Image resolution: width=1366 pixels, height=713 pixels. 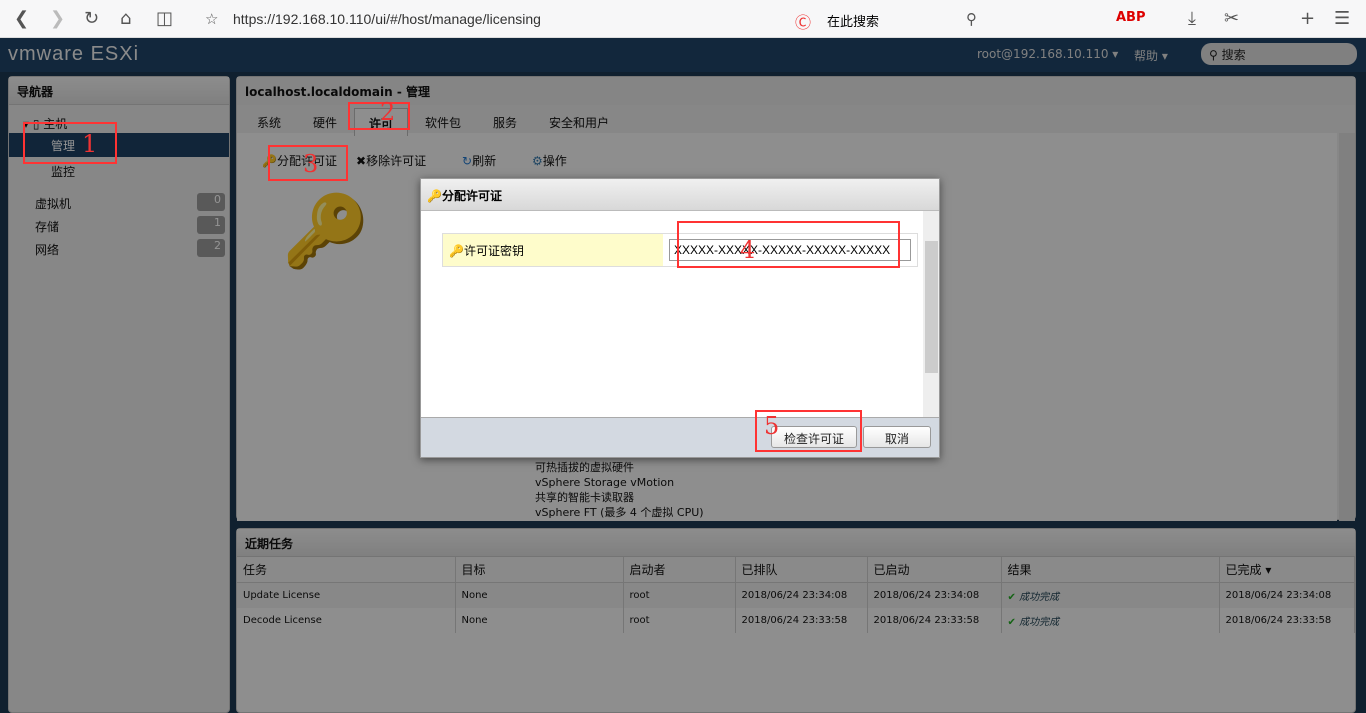 I want to click on feature-item: 共享的智能卡读取器, so click(x=584, y=497).